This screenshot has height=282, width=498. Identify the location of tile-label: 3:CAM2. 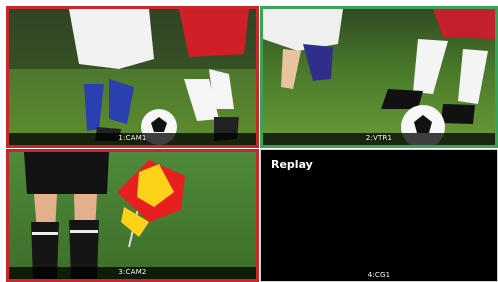
(132, 272).